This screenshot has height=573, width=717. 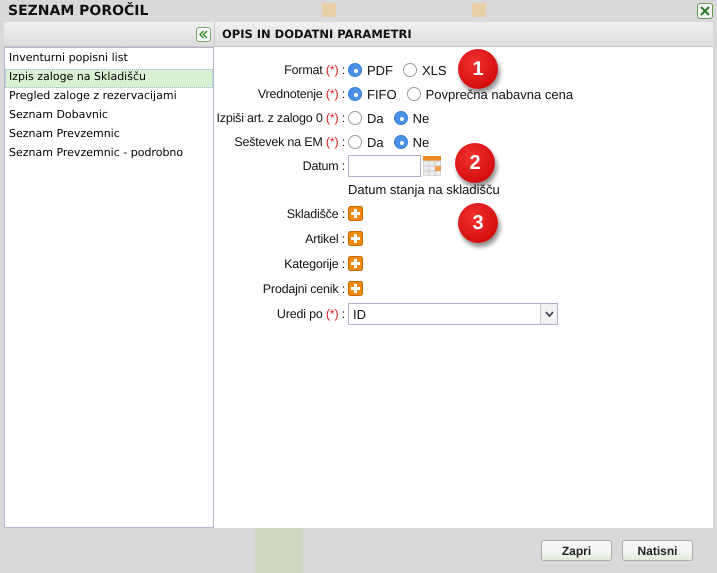 What do you see at coordinates (310, 314) in the screenshot?
I see `field-label: Uredi po (*) :` at bounding box center [310, 314].